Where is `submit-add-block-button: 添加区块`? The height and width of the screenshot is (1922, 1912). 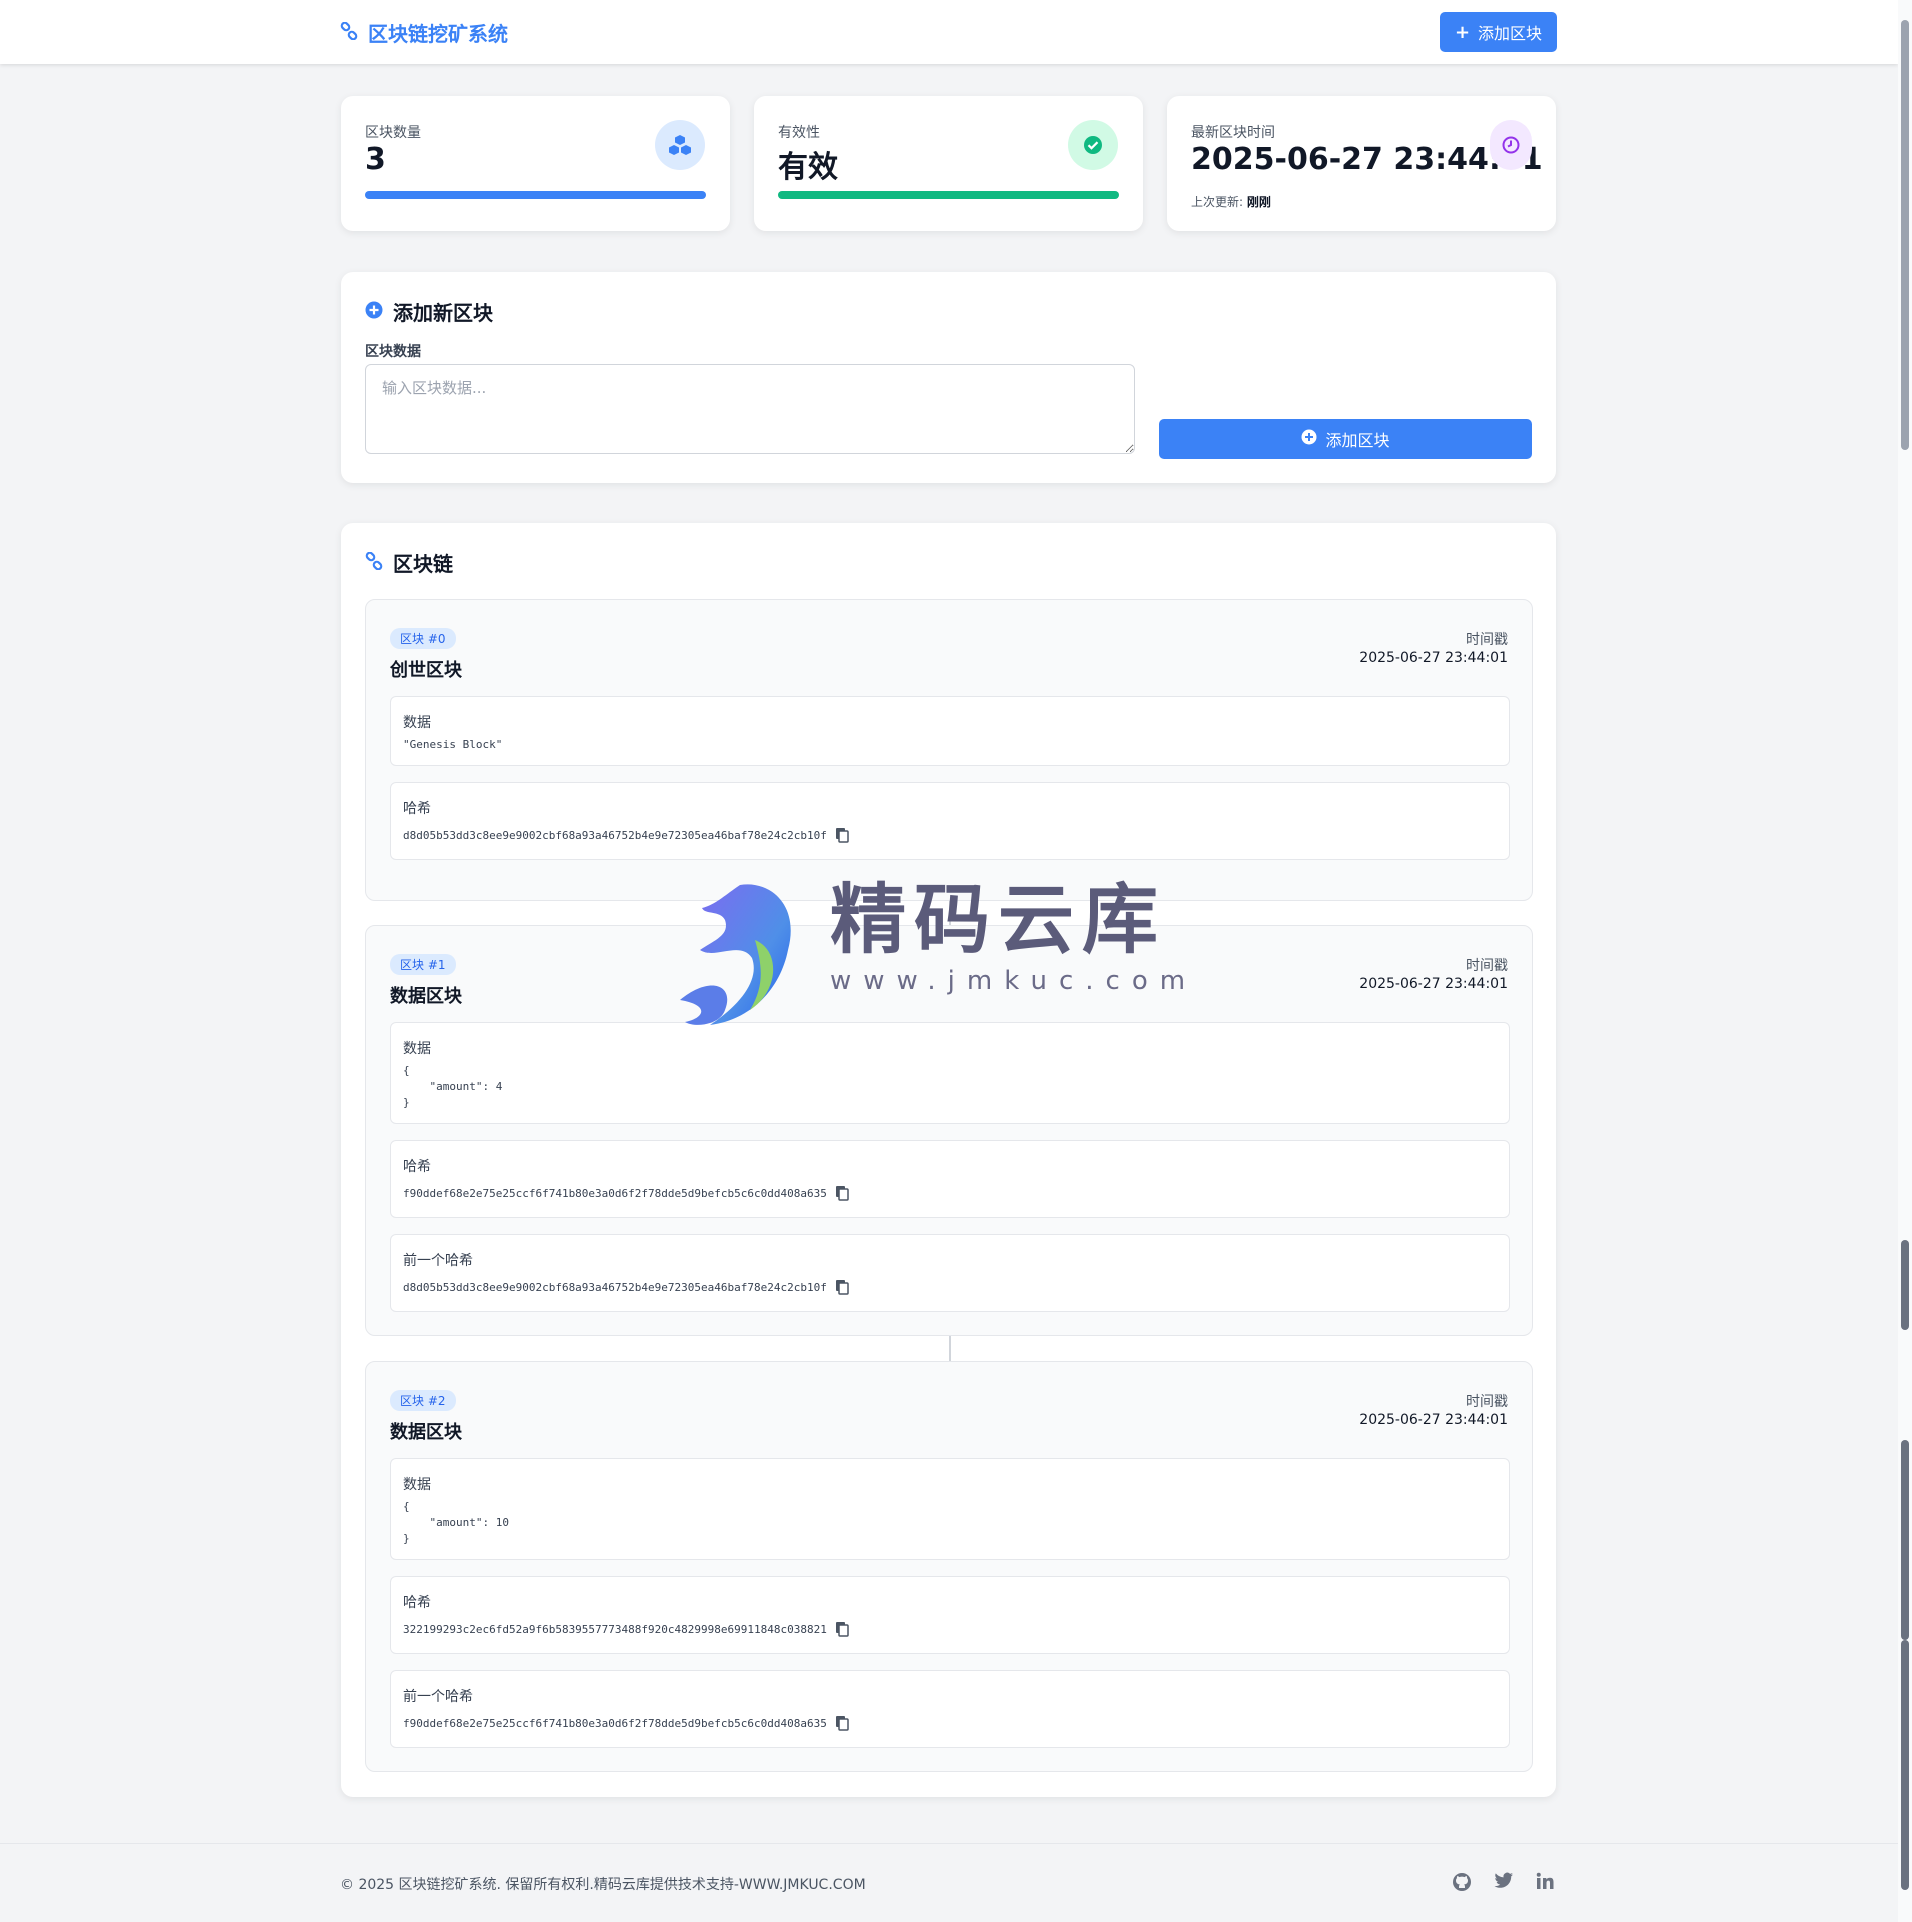
submit-add-block-button: 添加区块 is located at coordinates (1345, 439).